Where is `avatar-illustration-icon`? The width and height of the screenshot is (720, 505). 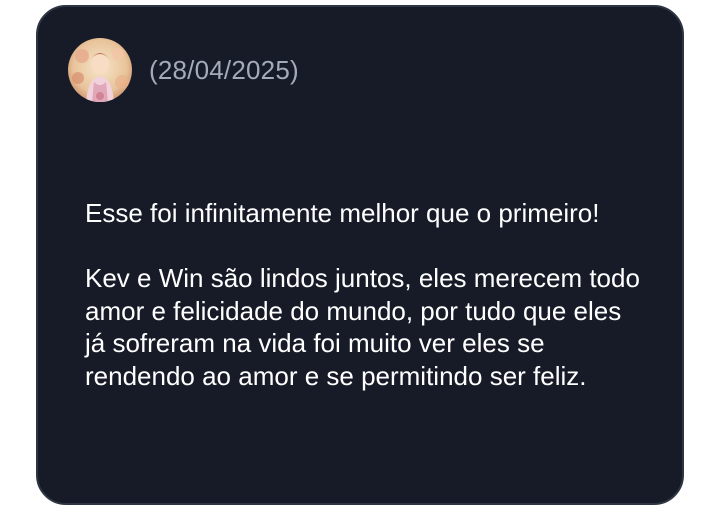 avatar-illustration-icon is located at coordinates (100, 70).